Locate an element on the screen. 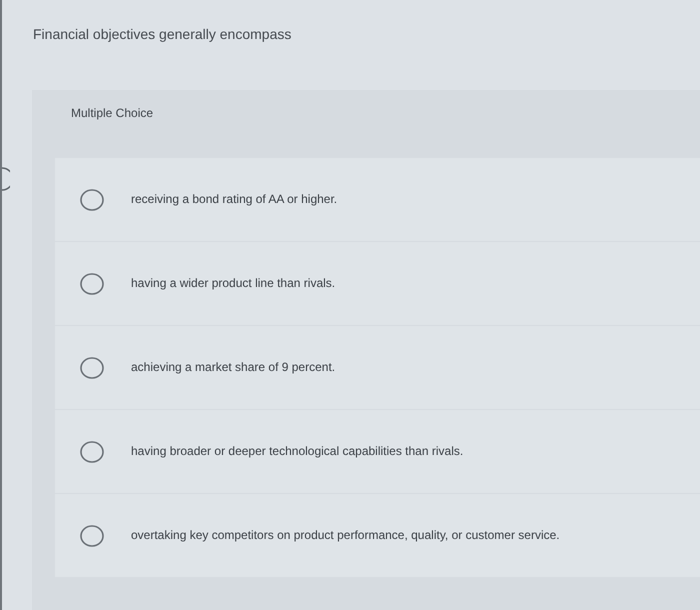 The width and height of the screenshot is (700, 610). option-text: overtaking key competitors on product performance, quality, or customer service. is located at coordinates (345, 535).